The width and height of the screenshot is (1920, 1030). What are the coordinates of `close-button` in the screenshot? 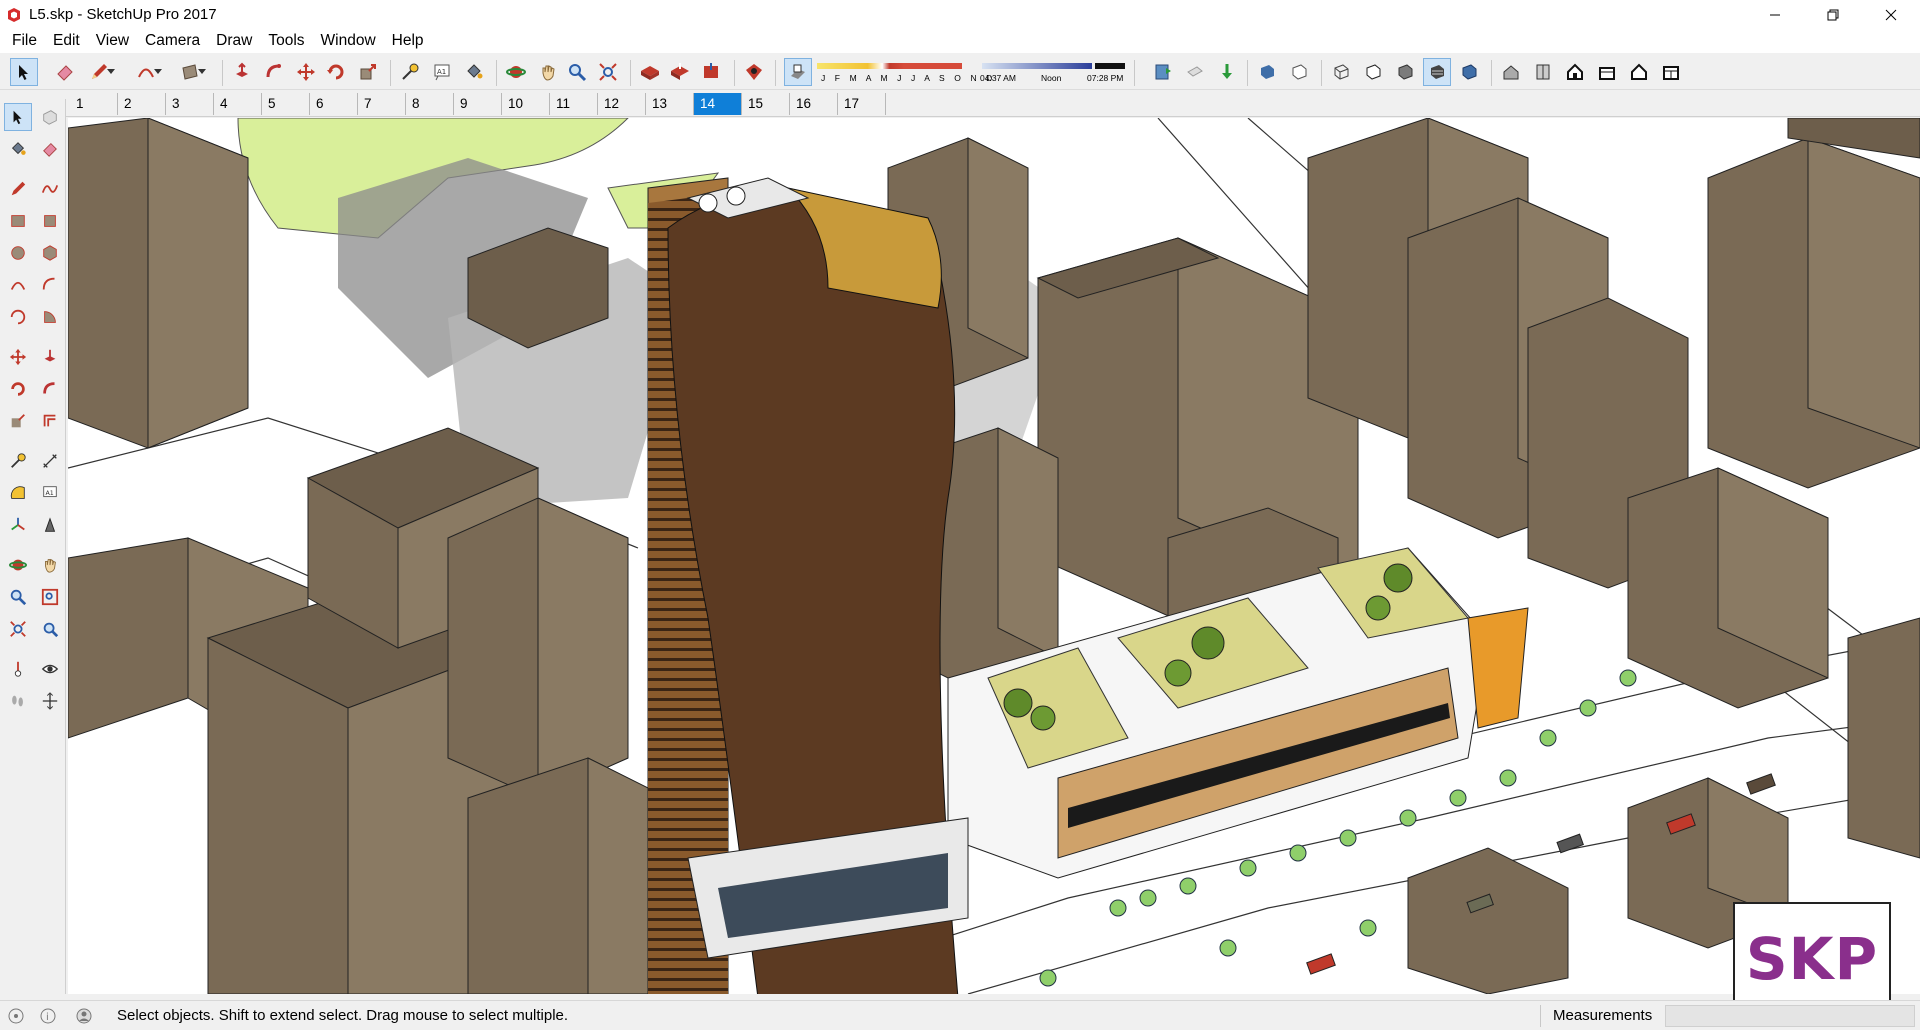 It's located at (1891, 14).